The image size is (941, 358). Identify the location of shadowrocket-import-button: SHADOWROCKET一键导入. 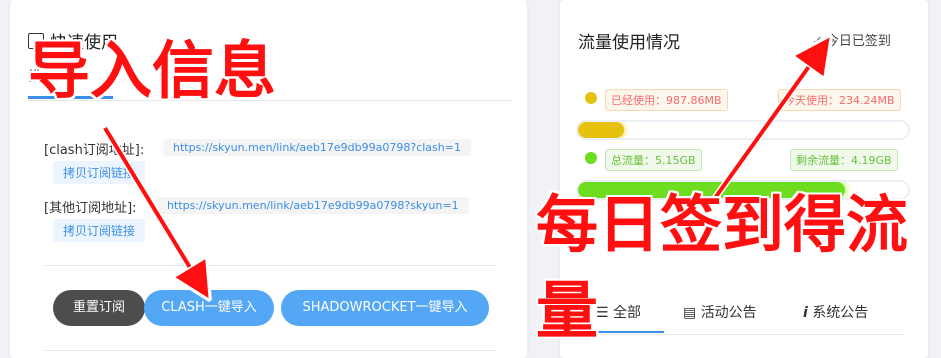
(385, 308).